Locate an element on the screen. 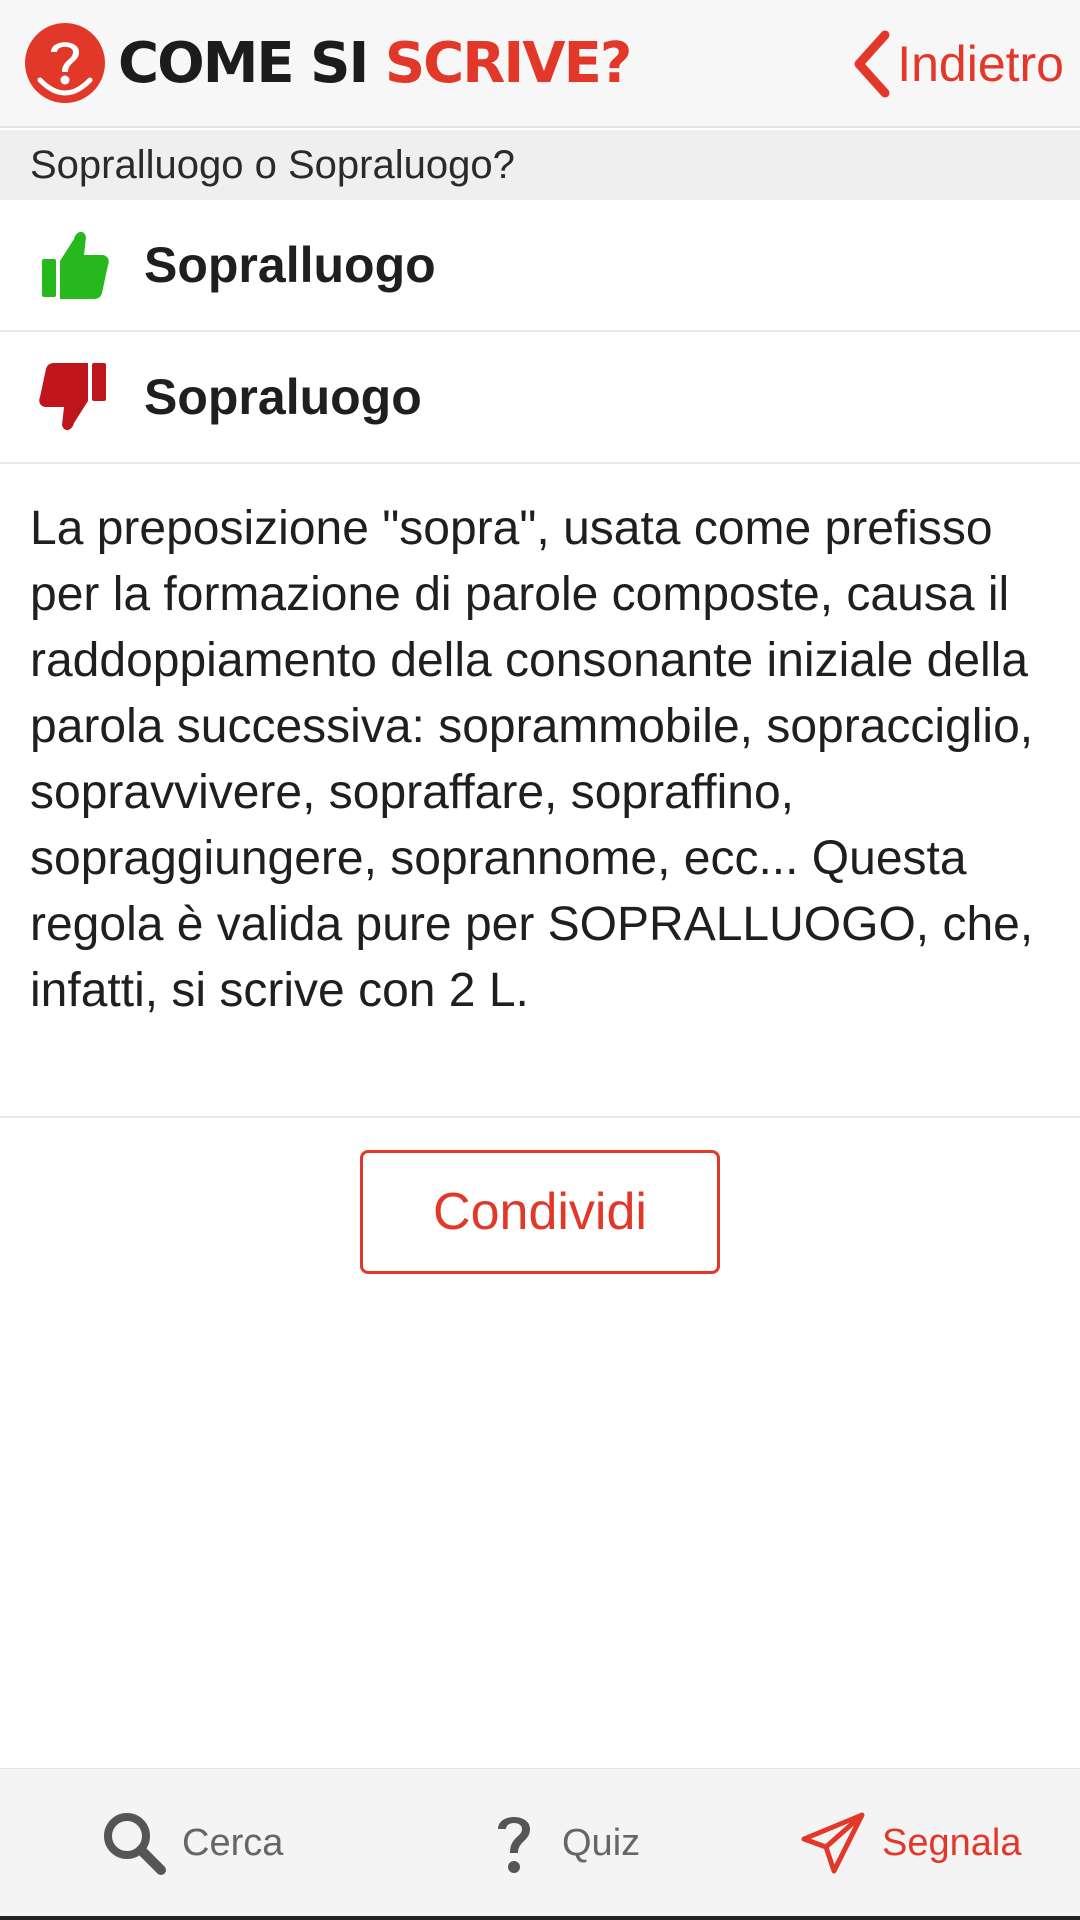 The width and height of the screenshot is (1080, 1920). nav-report-label: Segnala is located at coordinates (952, 1842).